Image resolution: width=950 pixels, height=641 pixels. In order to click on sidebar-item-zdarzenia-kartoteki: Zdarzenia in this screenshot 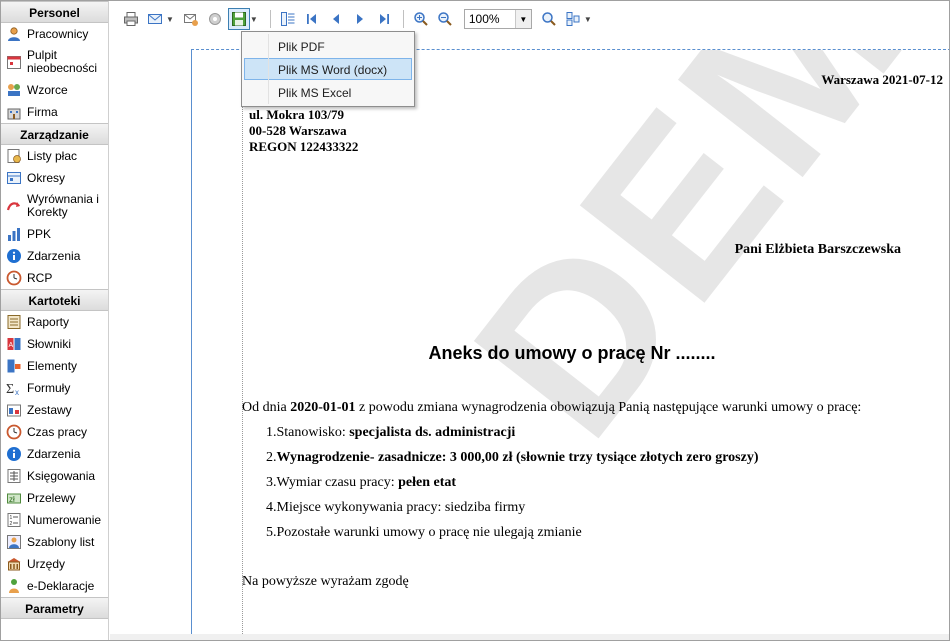, I will do `click(54, 454)`.